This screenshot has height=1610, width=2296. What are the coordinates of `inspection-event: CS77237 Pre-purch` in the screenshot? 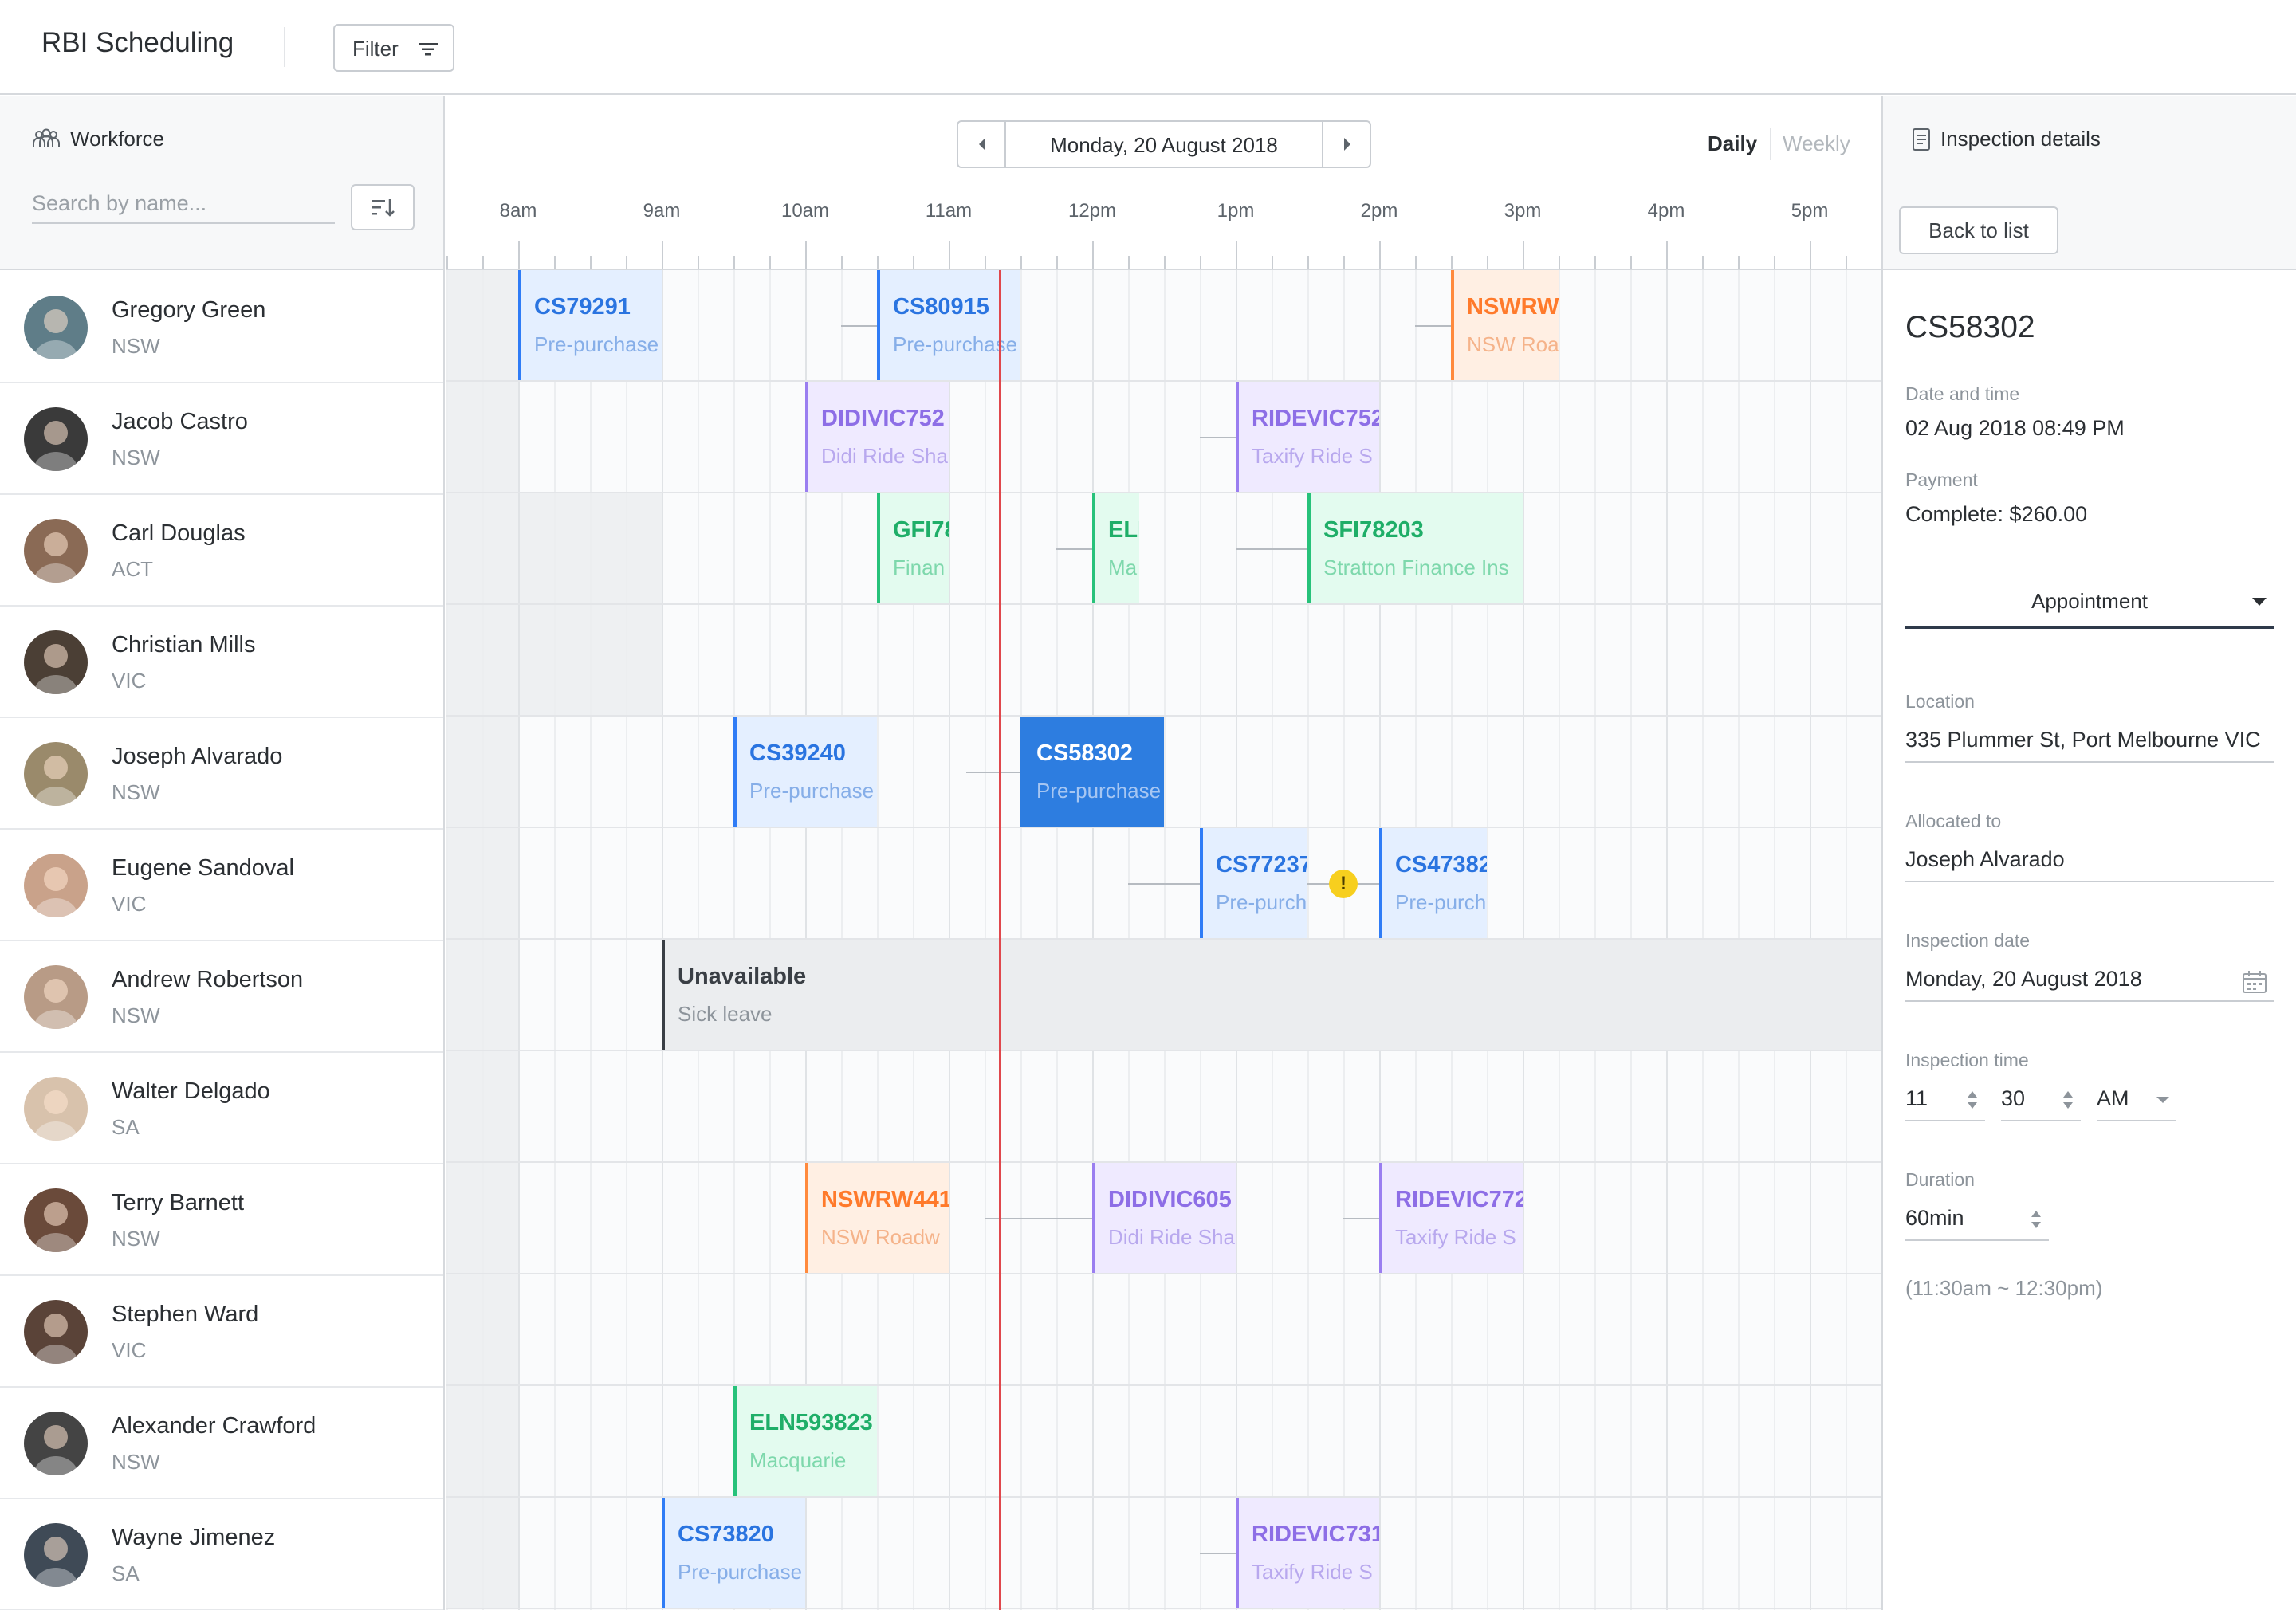 It's located at (1253, 883).